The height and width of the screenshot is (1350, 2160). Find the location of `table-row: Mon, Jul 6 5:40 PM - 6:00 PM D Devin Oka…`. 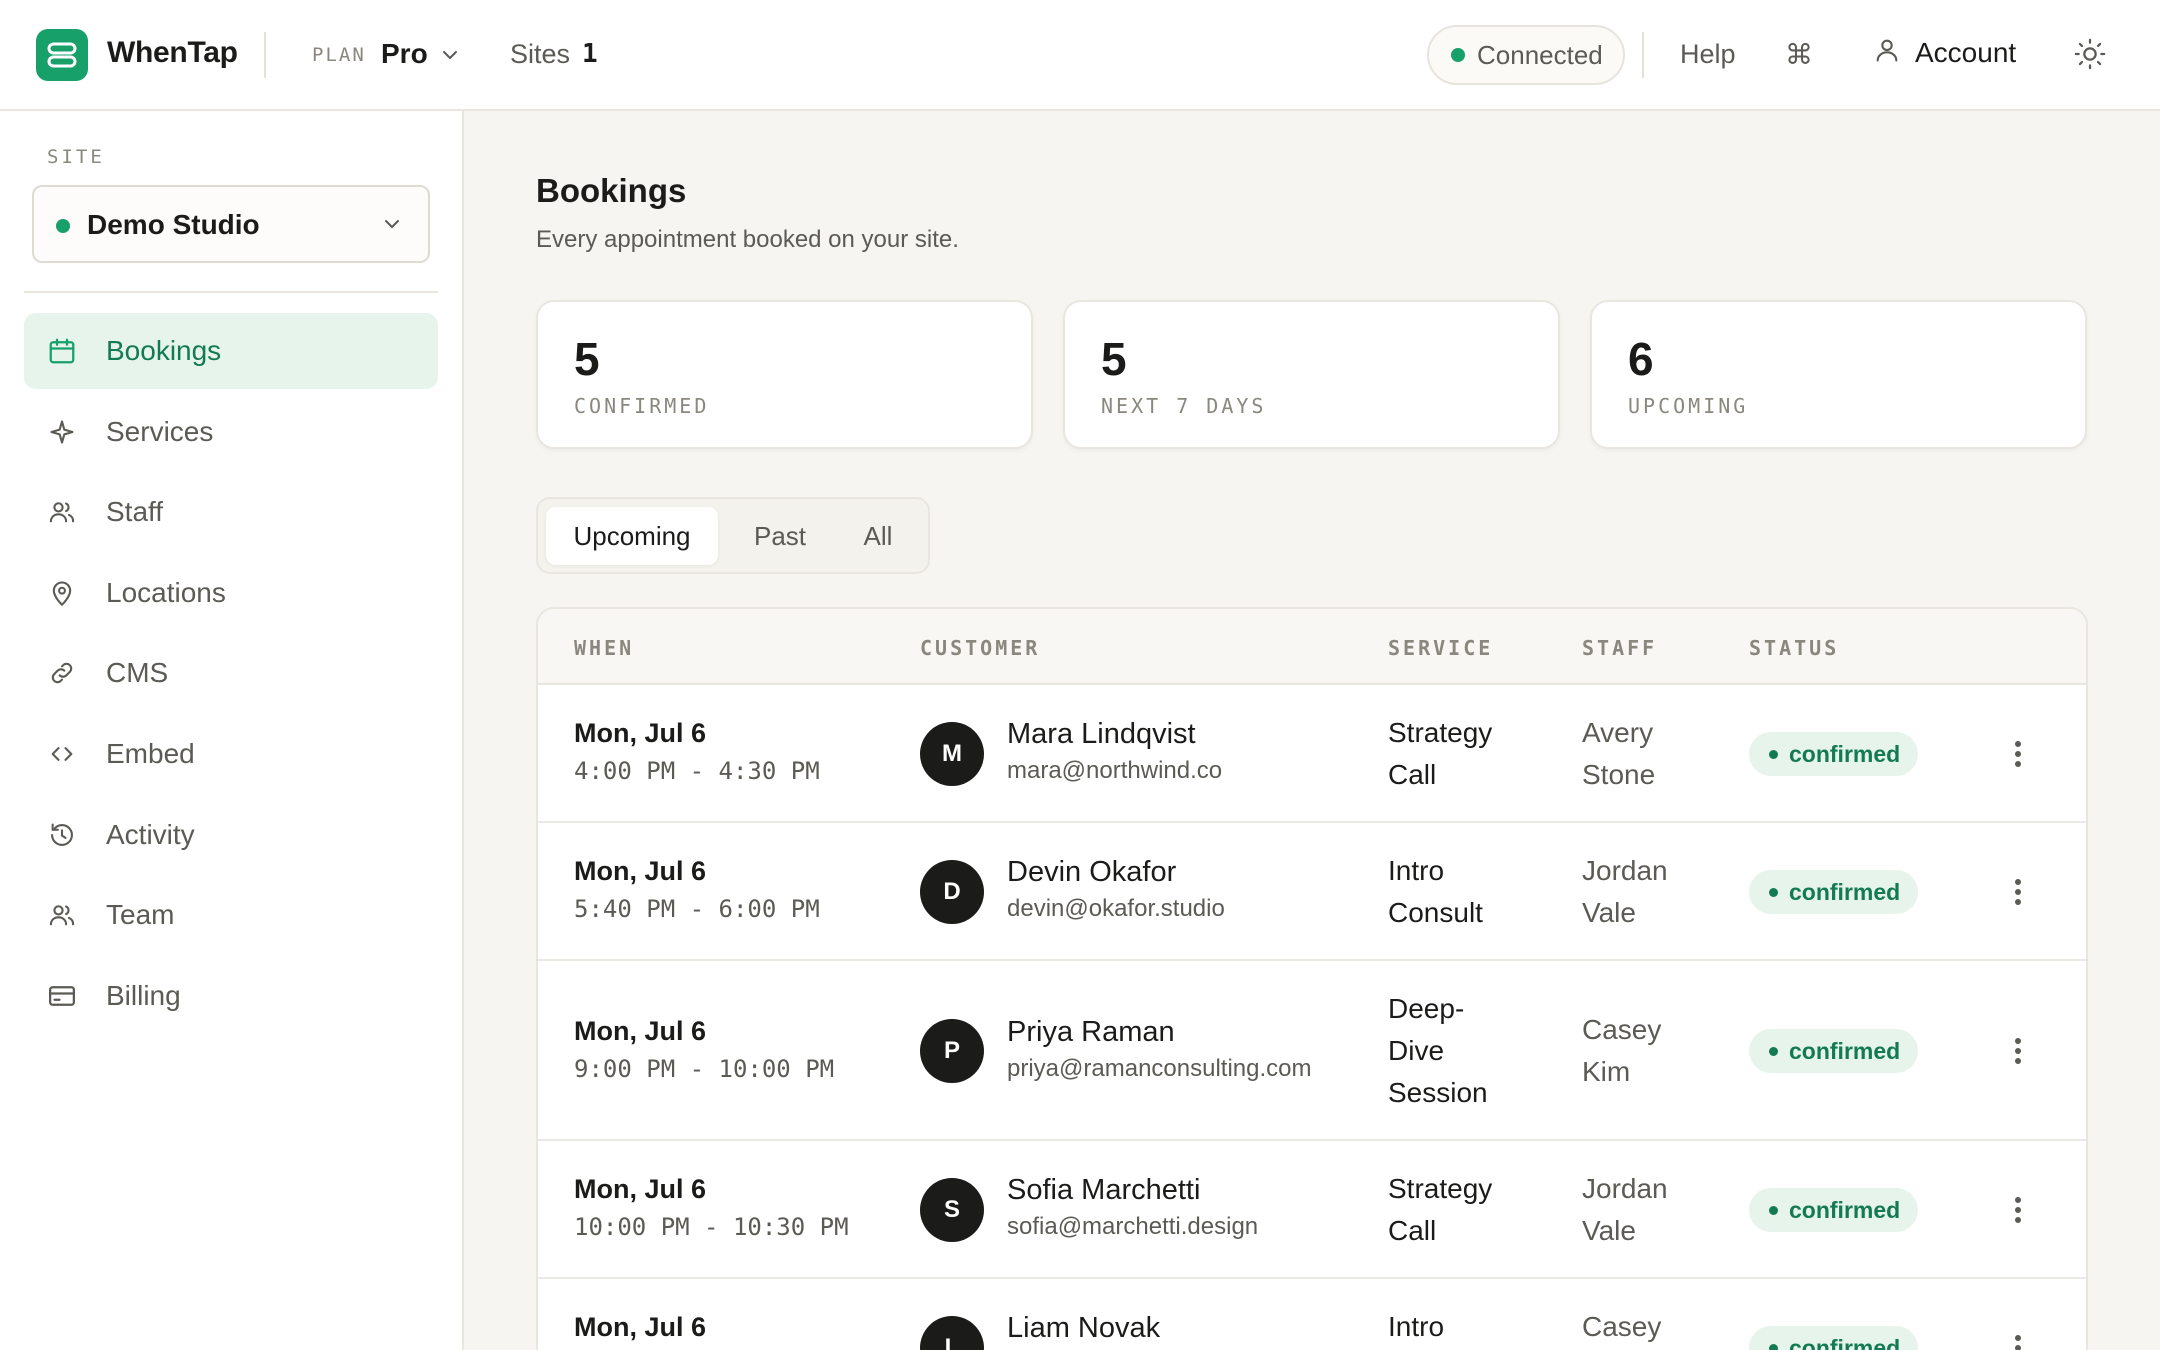

table-row: Mon, Jul 6 5:40 PM - 6:00 PM D Devin Oka… is located at coordinates (1312, 892).